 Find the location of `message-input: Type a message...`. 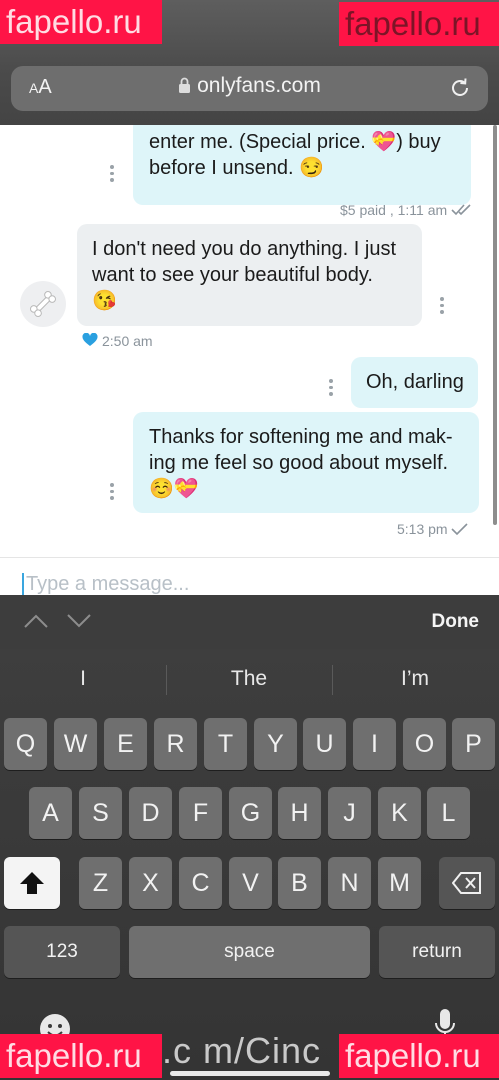

message-input: Type a message... is located at coordinates (105, 584).